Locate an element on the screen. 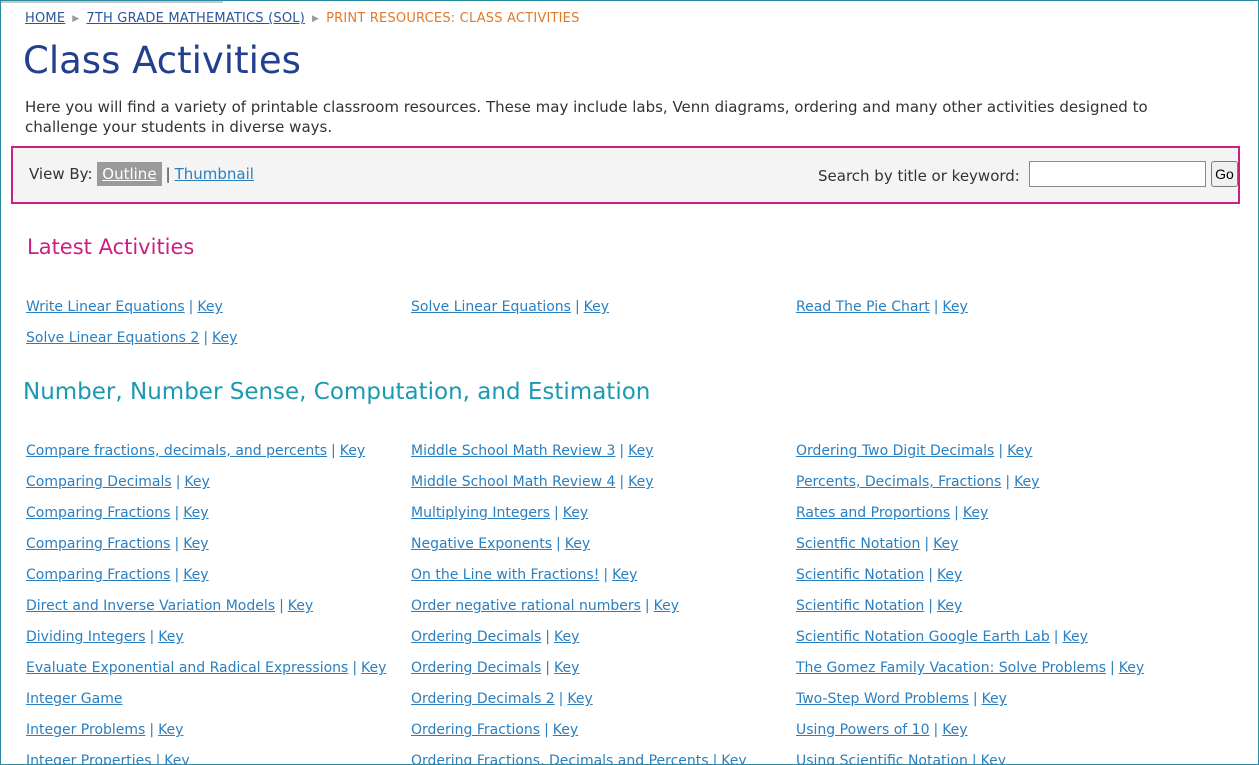 The image size is (1259, 765). activity-item: Direct and Inverse Variation Models | Key is located at coordinates (218, 613).